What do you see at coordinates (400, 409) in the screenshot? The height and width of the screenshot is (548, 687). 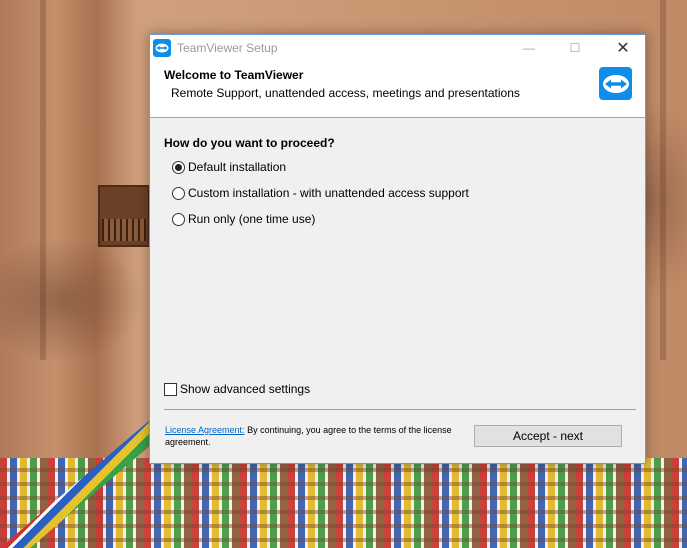 I see `footer-divider` at bounding box center [400, 409].